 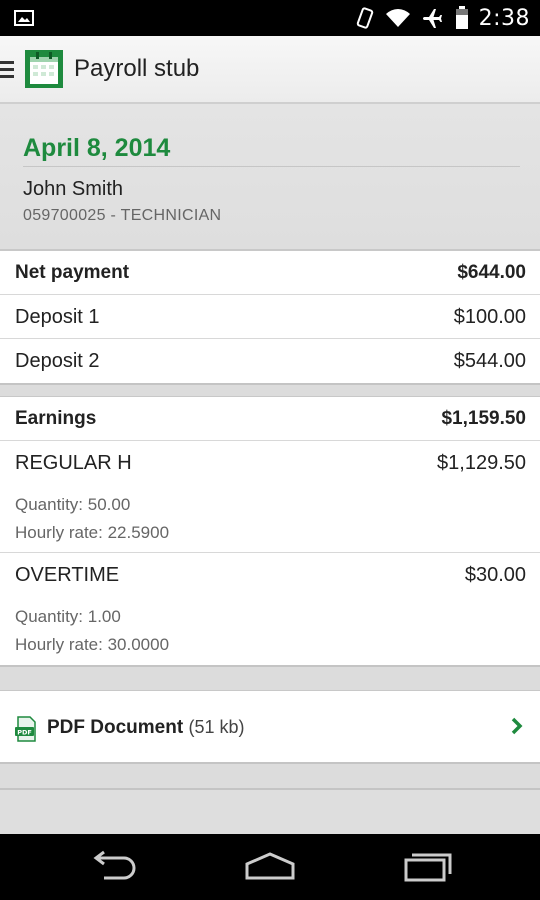 What do you see at coordinates (216, 727) in the screenshot?
I see `pdf-document-size: (51 kb)` at bounding box center [216, 727].